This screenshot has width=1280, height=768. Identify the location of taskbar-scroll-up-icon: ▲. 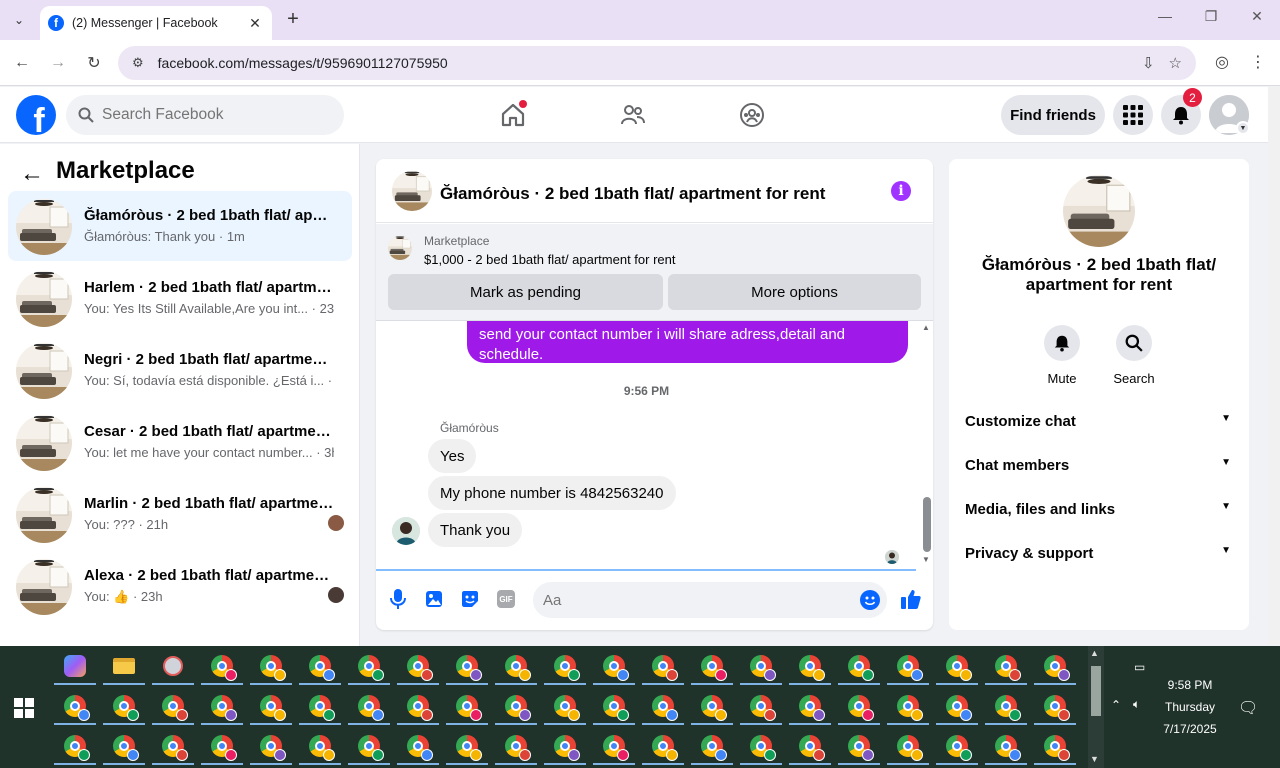
(1094, 653).